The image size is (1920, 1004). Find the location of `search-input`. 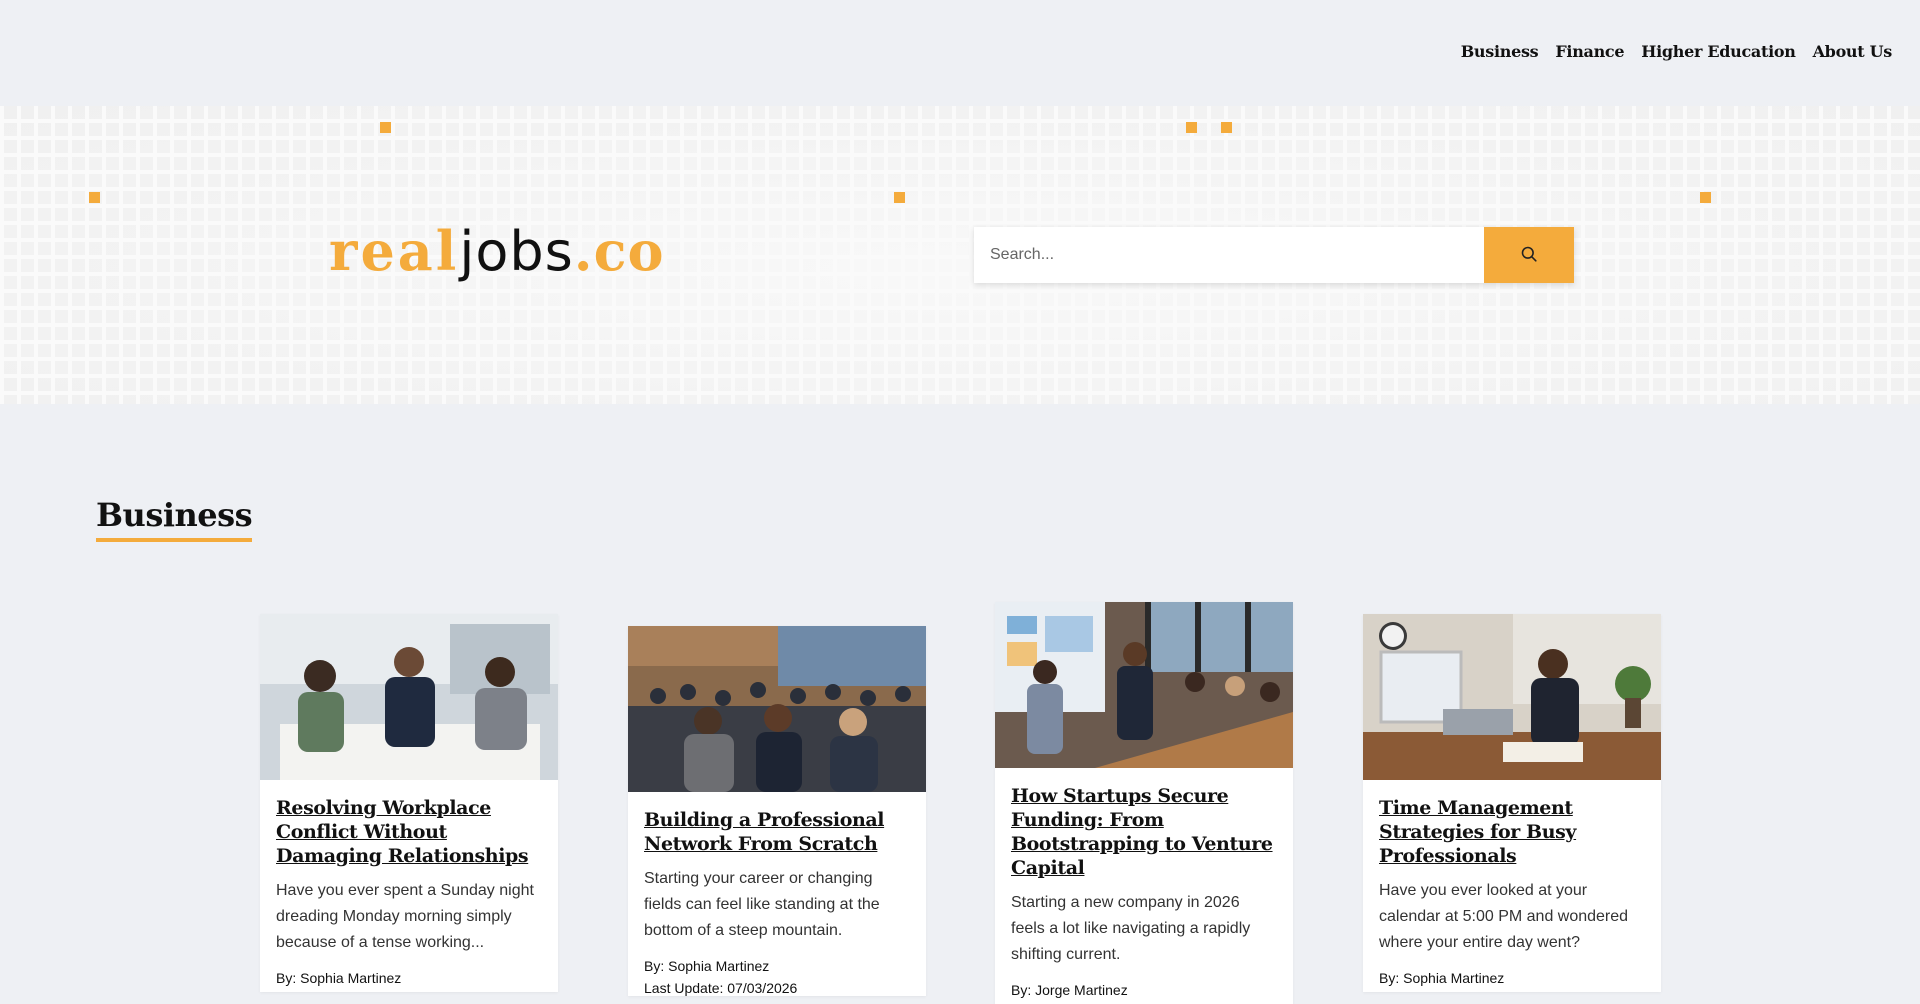

search-input is located at coordinates (1229, 255).